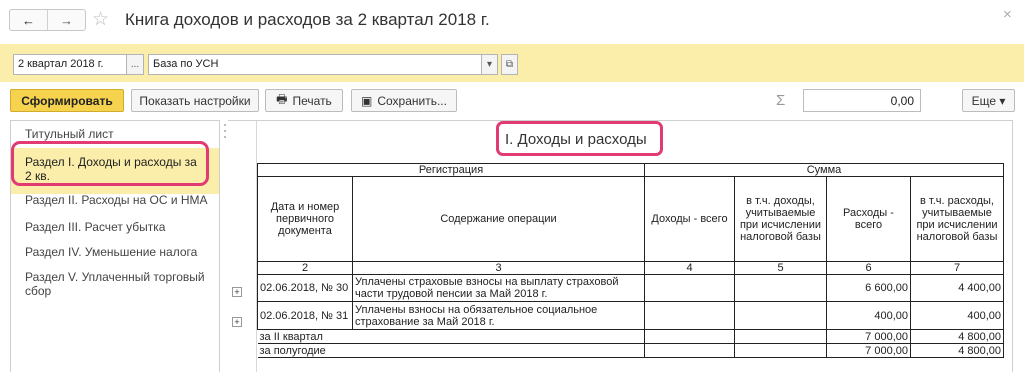  What do you see at coordinates (224, 246) in the screenshot?
I see `panel-splitter` at bounding box center [224, 246].